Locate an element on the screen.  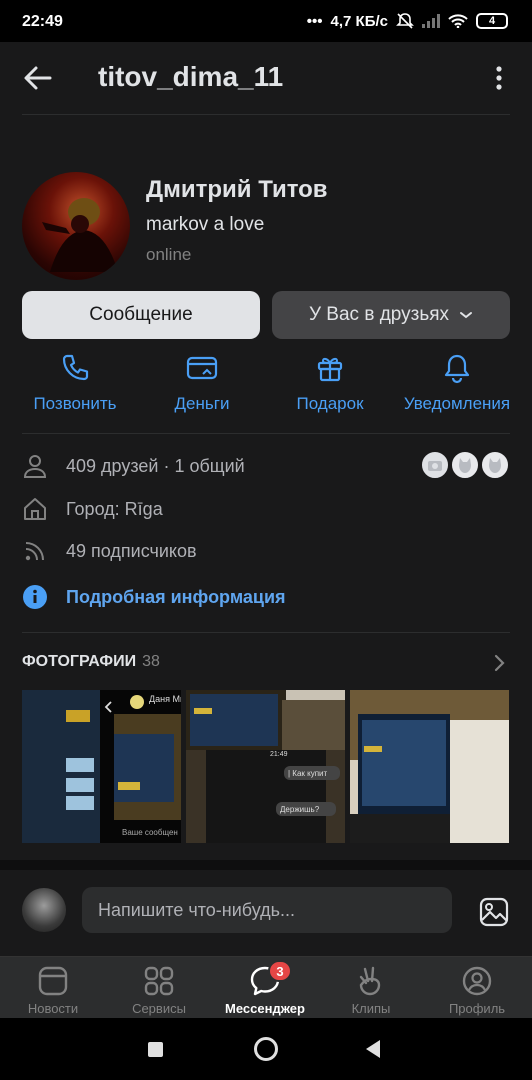
gift-icon is located at coordinates (330, 369).